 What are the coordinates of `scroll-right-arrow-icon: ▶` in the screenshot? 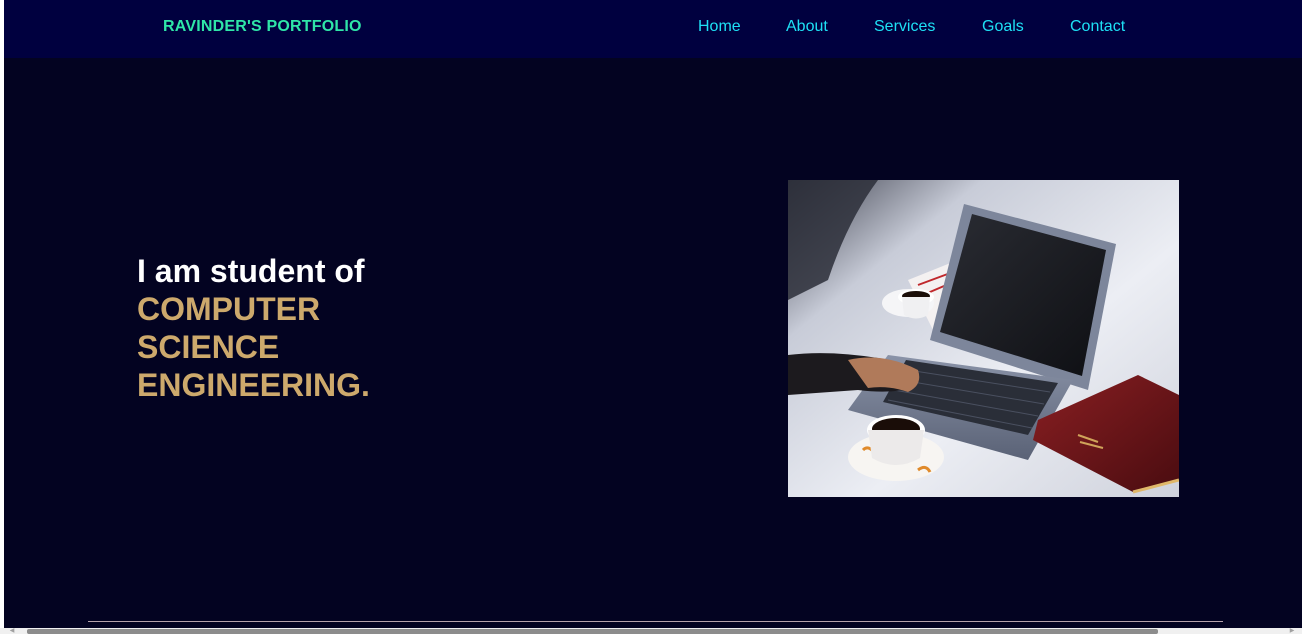 It's located at (1292, 631).